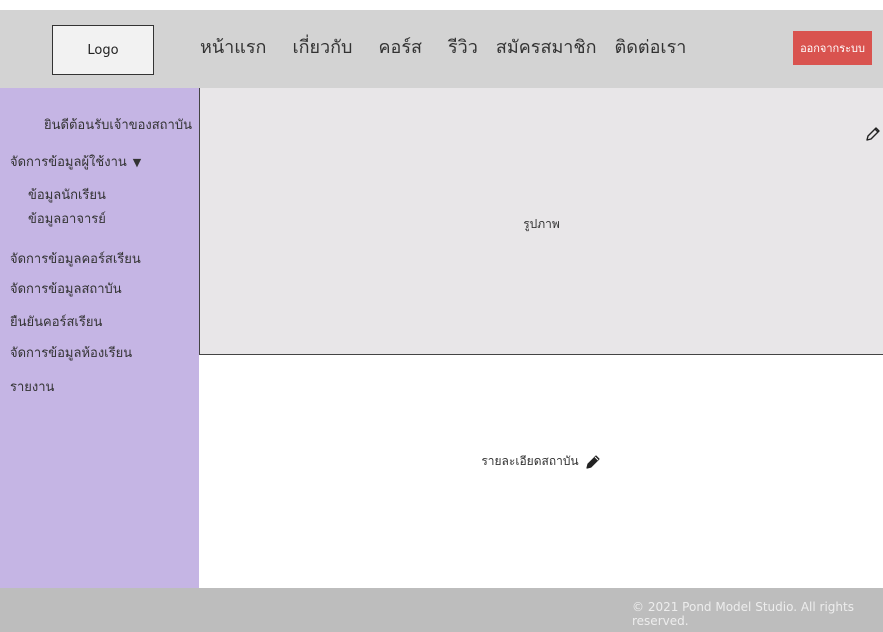 Image resolution: width=883 pixels, height=632 pixels. I want to click on sidebar-item-manage-courses: จัดการข้อมูลคอร์สเรียน, so click(75, 258).